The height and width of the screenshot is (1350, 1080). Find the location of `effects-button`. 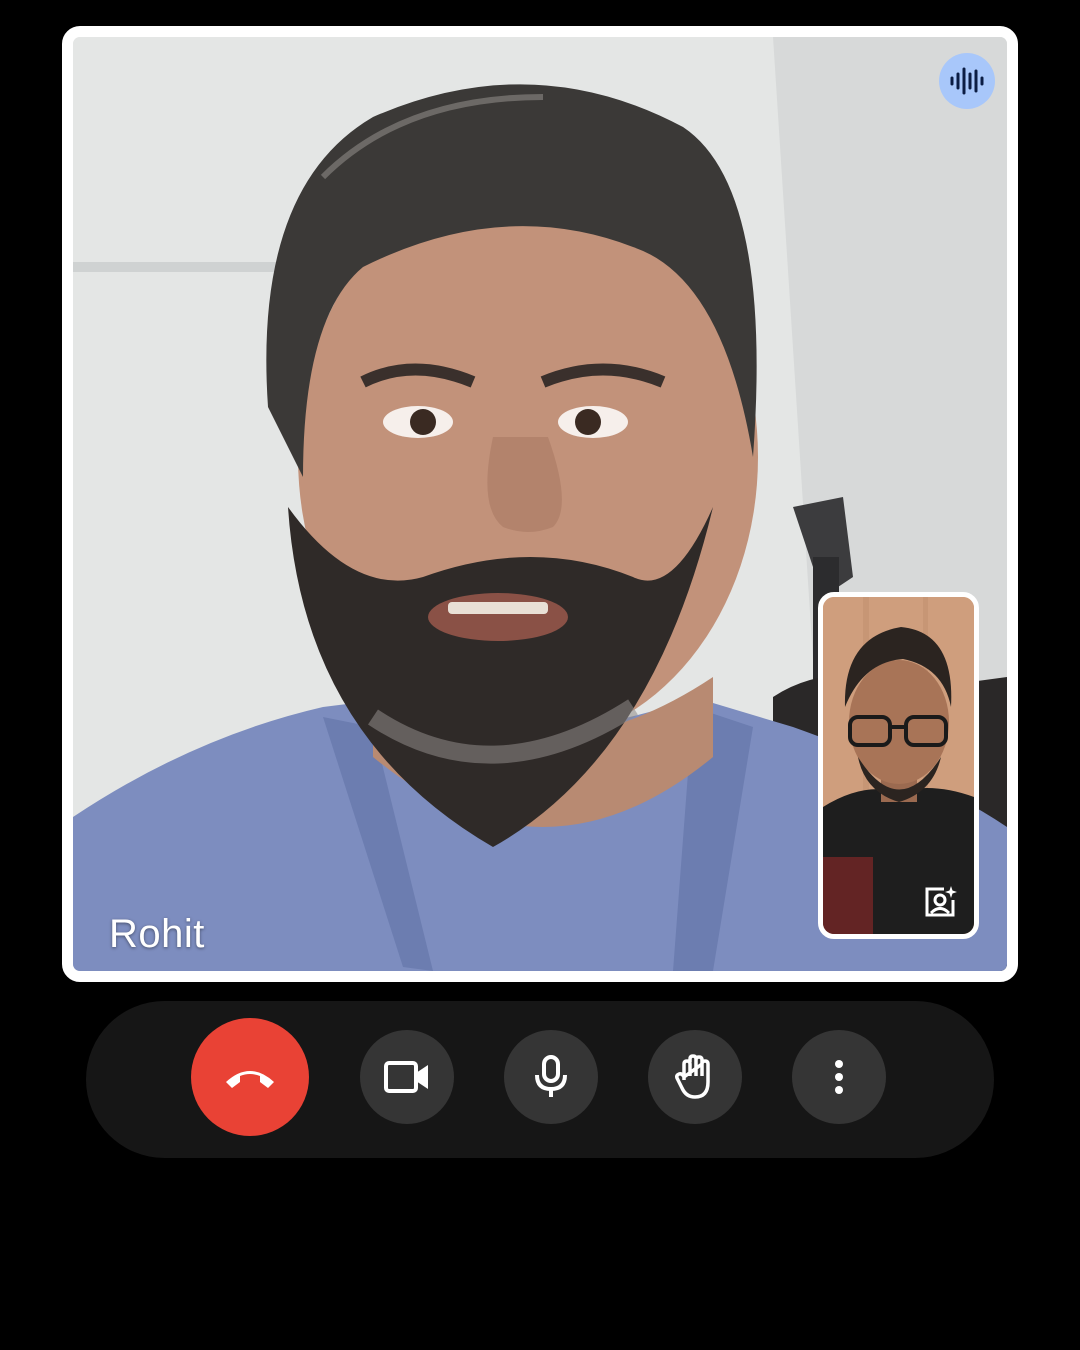

effects-button is located at coordinates (940, 902).